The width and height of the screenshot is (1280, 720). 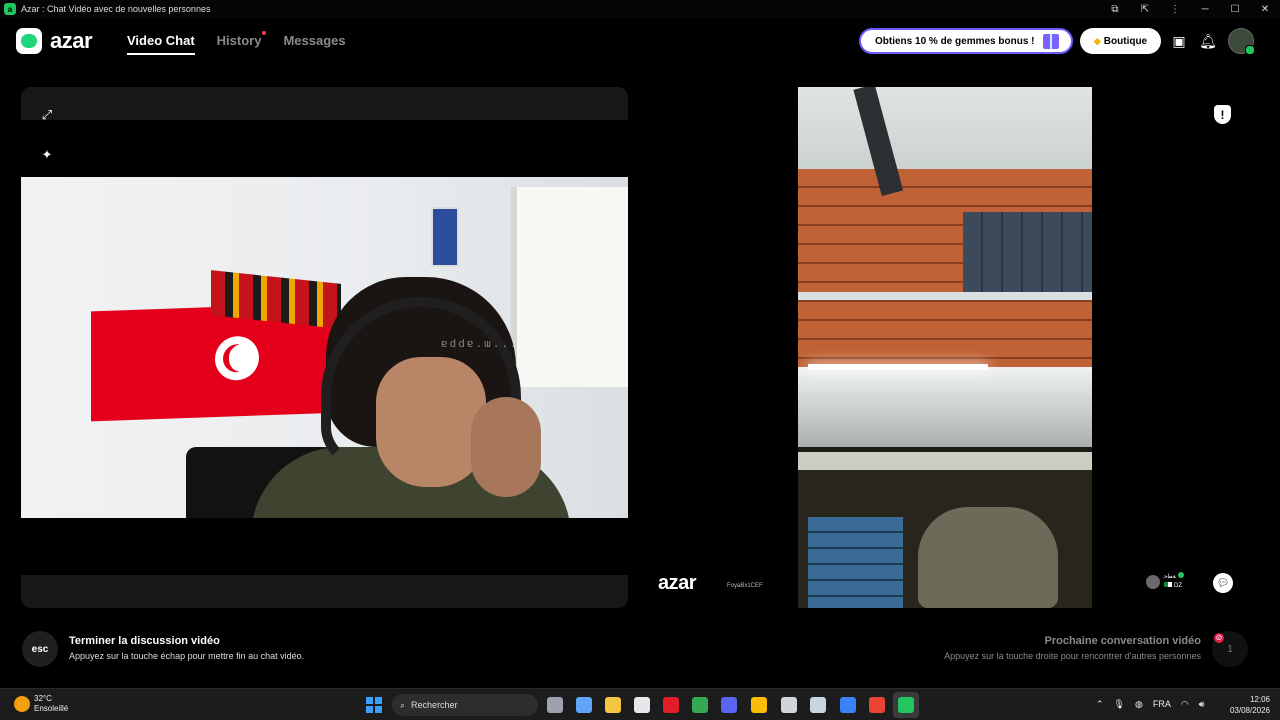 I want to click on algeria-flag-icon, so click(x=1168, y=584).